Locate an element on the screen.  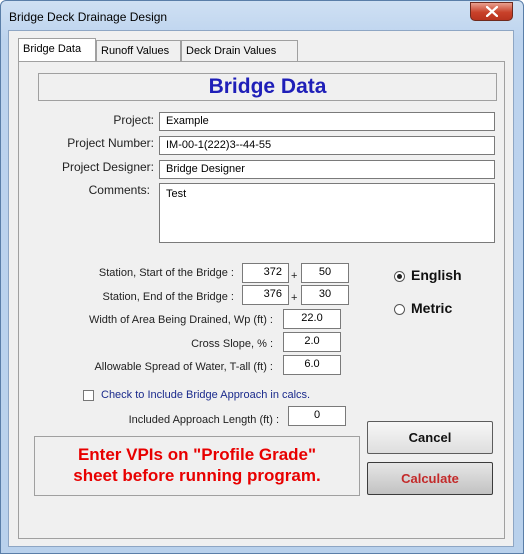
page-title: Bridge Data is located at coordinates (267, 87).